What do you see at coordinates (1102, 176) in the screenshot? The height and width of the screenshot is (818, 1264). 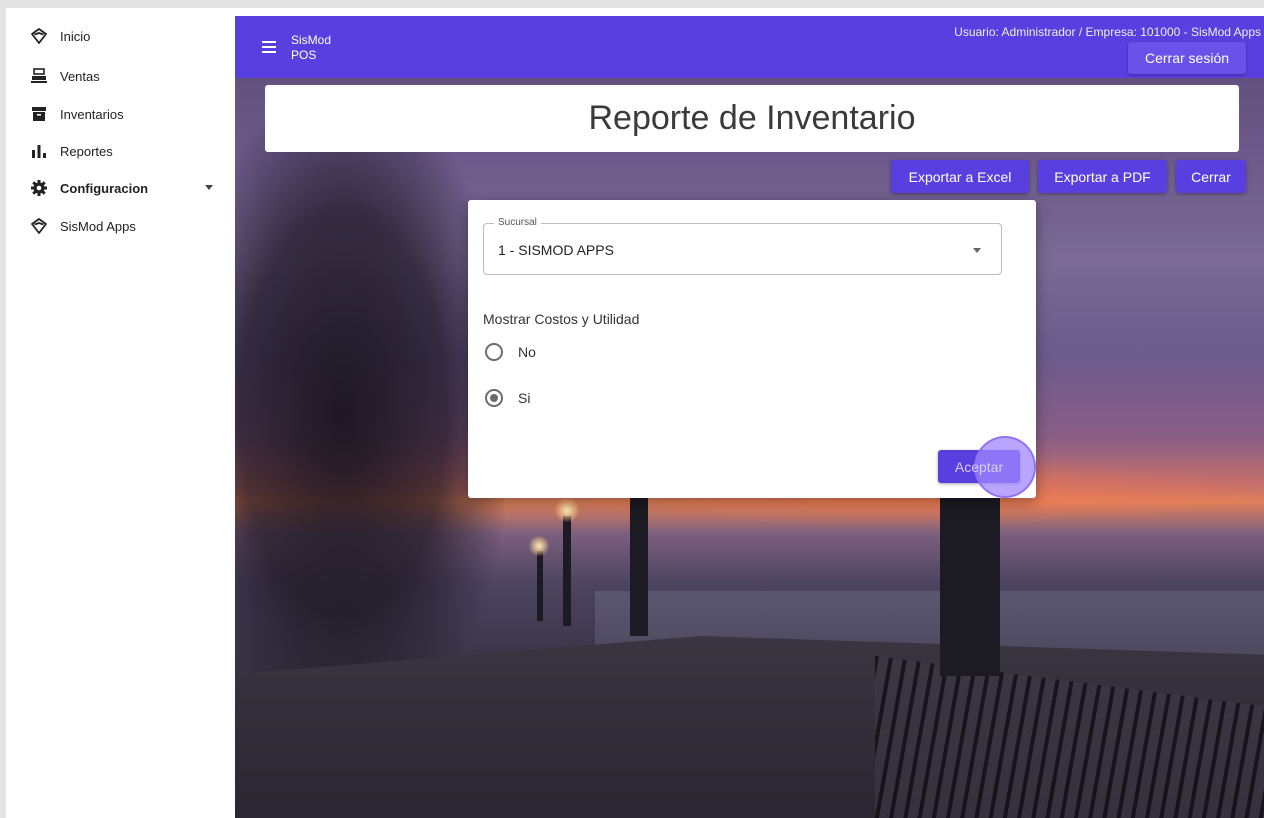 I see `export-pdf-button: Exportar a PDF` at bounding box center [1102, 176].